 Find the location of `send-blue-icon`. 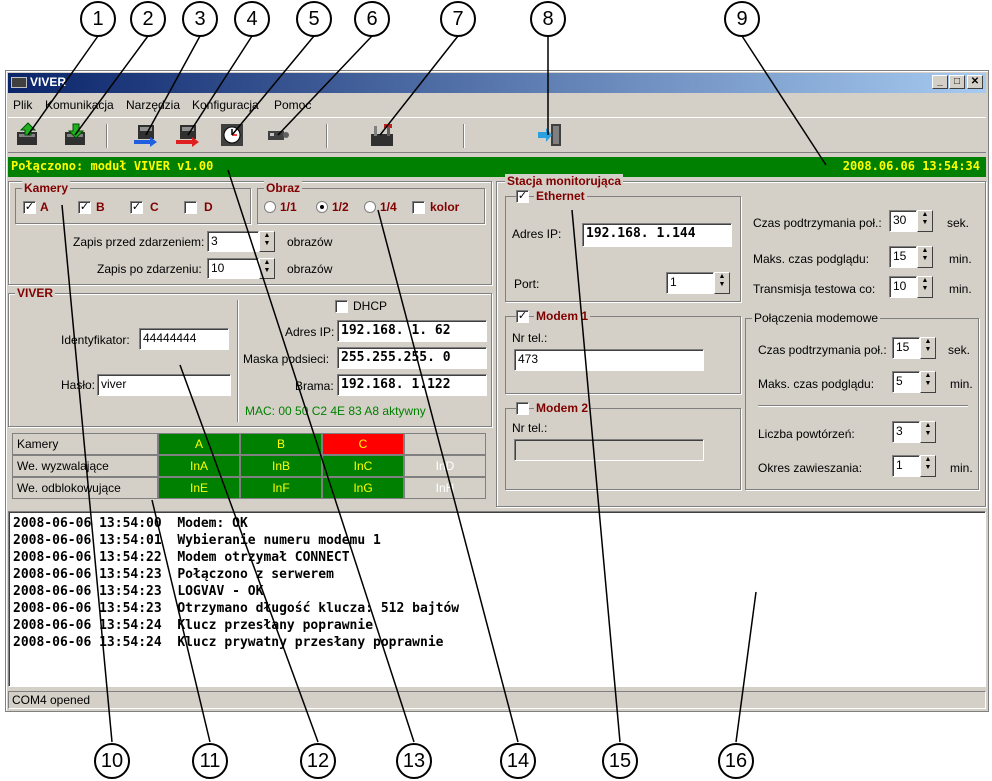

send-blue-icon is located at coordinates (146, 135).